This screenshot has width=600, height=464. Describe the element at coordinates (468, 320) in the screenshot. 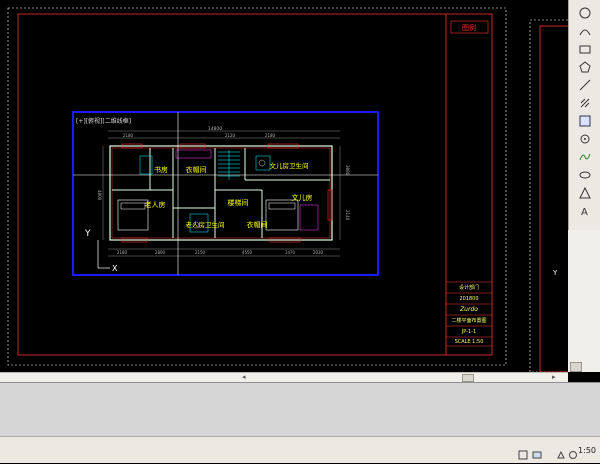

I see `title-drawing-name: 二楼平面布置图` at that location.